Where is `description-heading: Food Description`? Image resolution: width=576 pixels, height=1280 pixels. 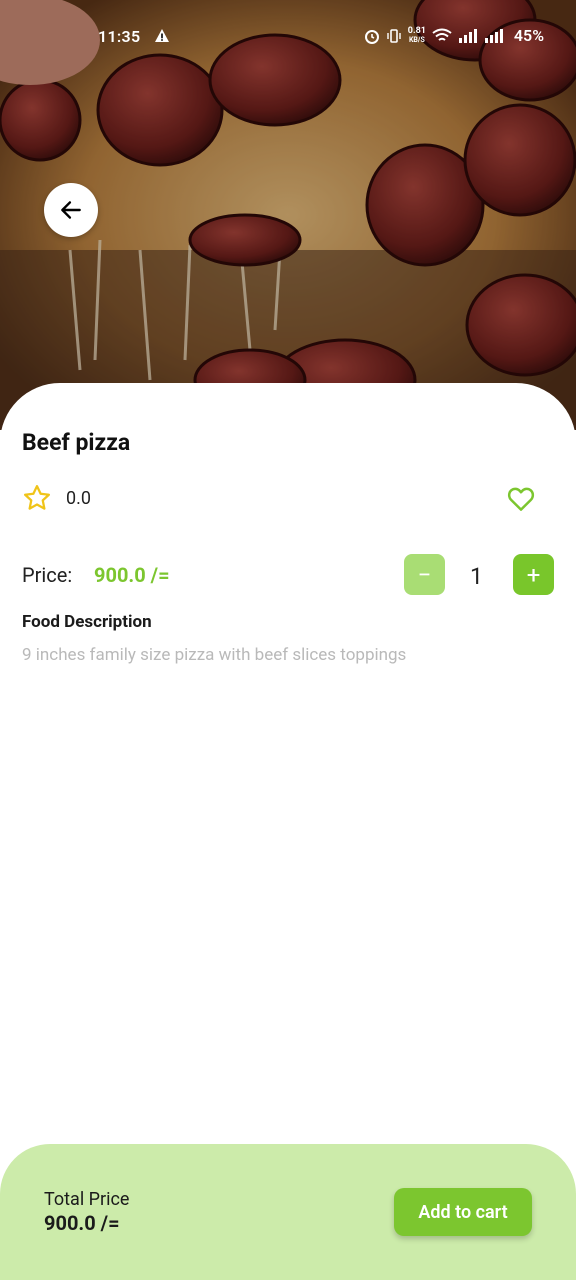
description-heading: Food Description is located at coordinates (87, 622).